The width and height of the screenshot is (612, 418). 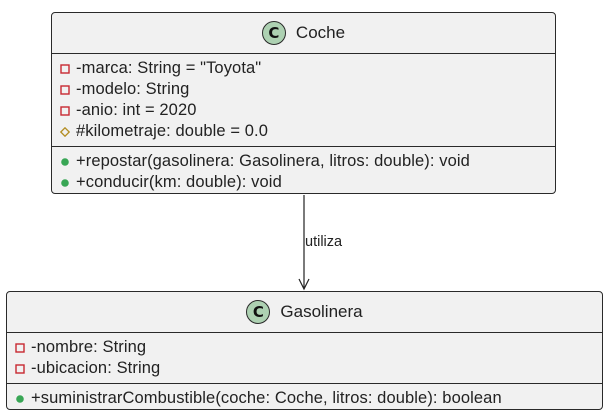 I want to click on attribute-text: -ubicacion: String, so click(x=96, y=368).